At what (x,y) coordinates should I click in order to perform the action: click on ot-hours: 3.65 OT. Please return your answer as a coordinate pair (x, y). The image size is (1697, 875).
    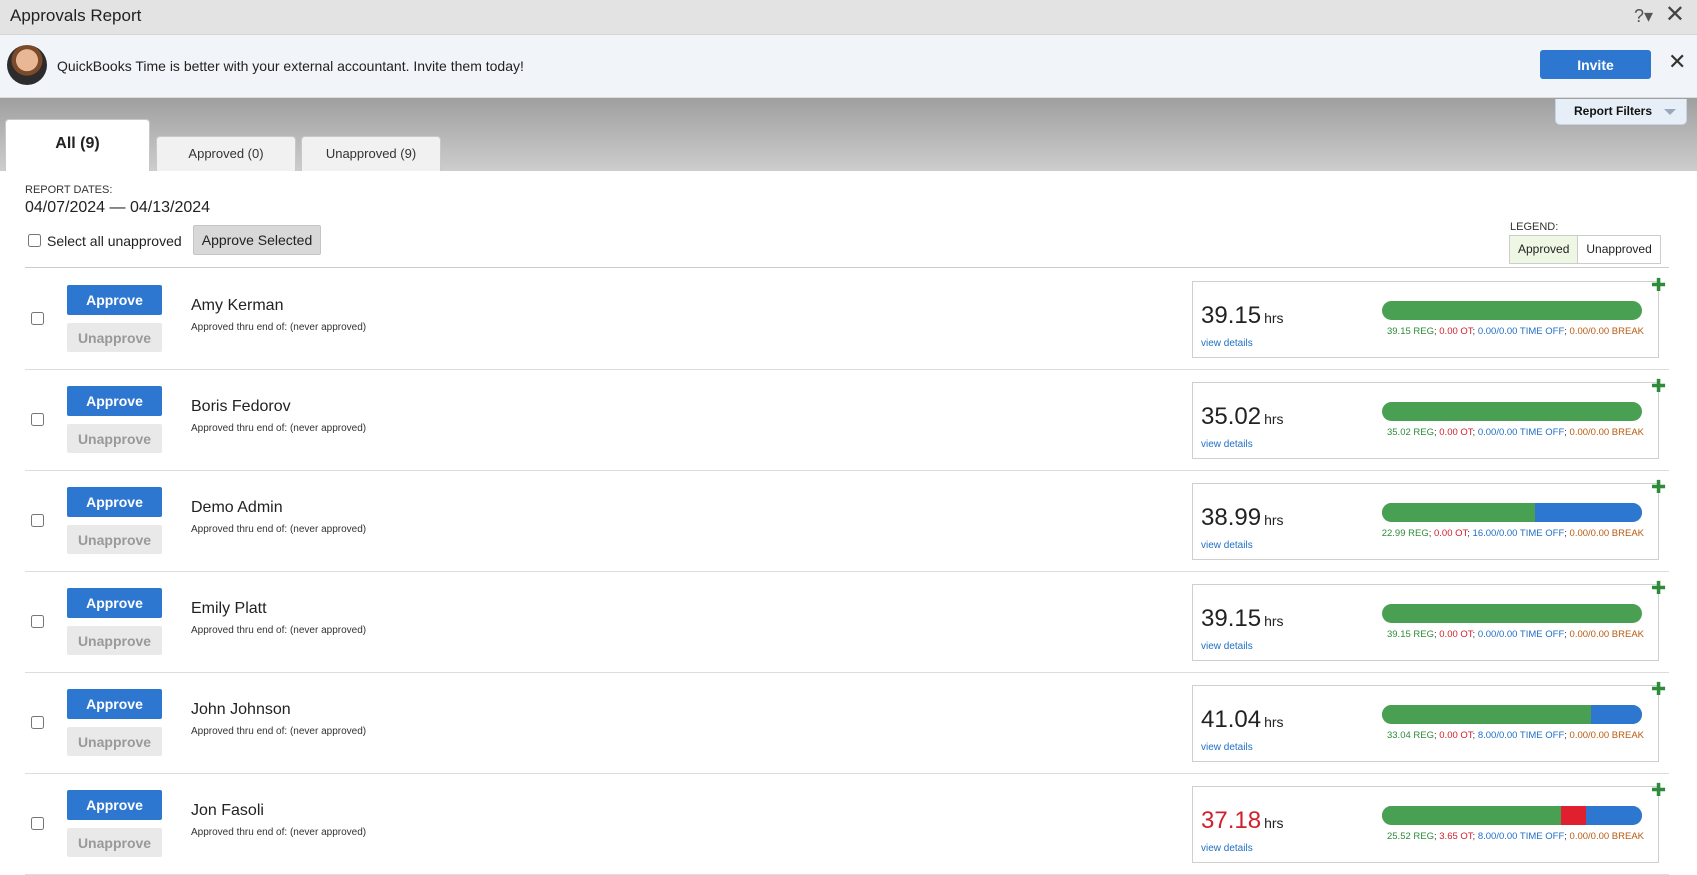
    Looking at the image, I should click on (1456, 836).